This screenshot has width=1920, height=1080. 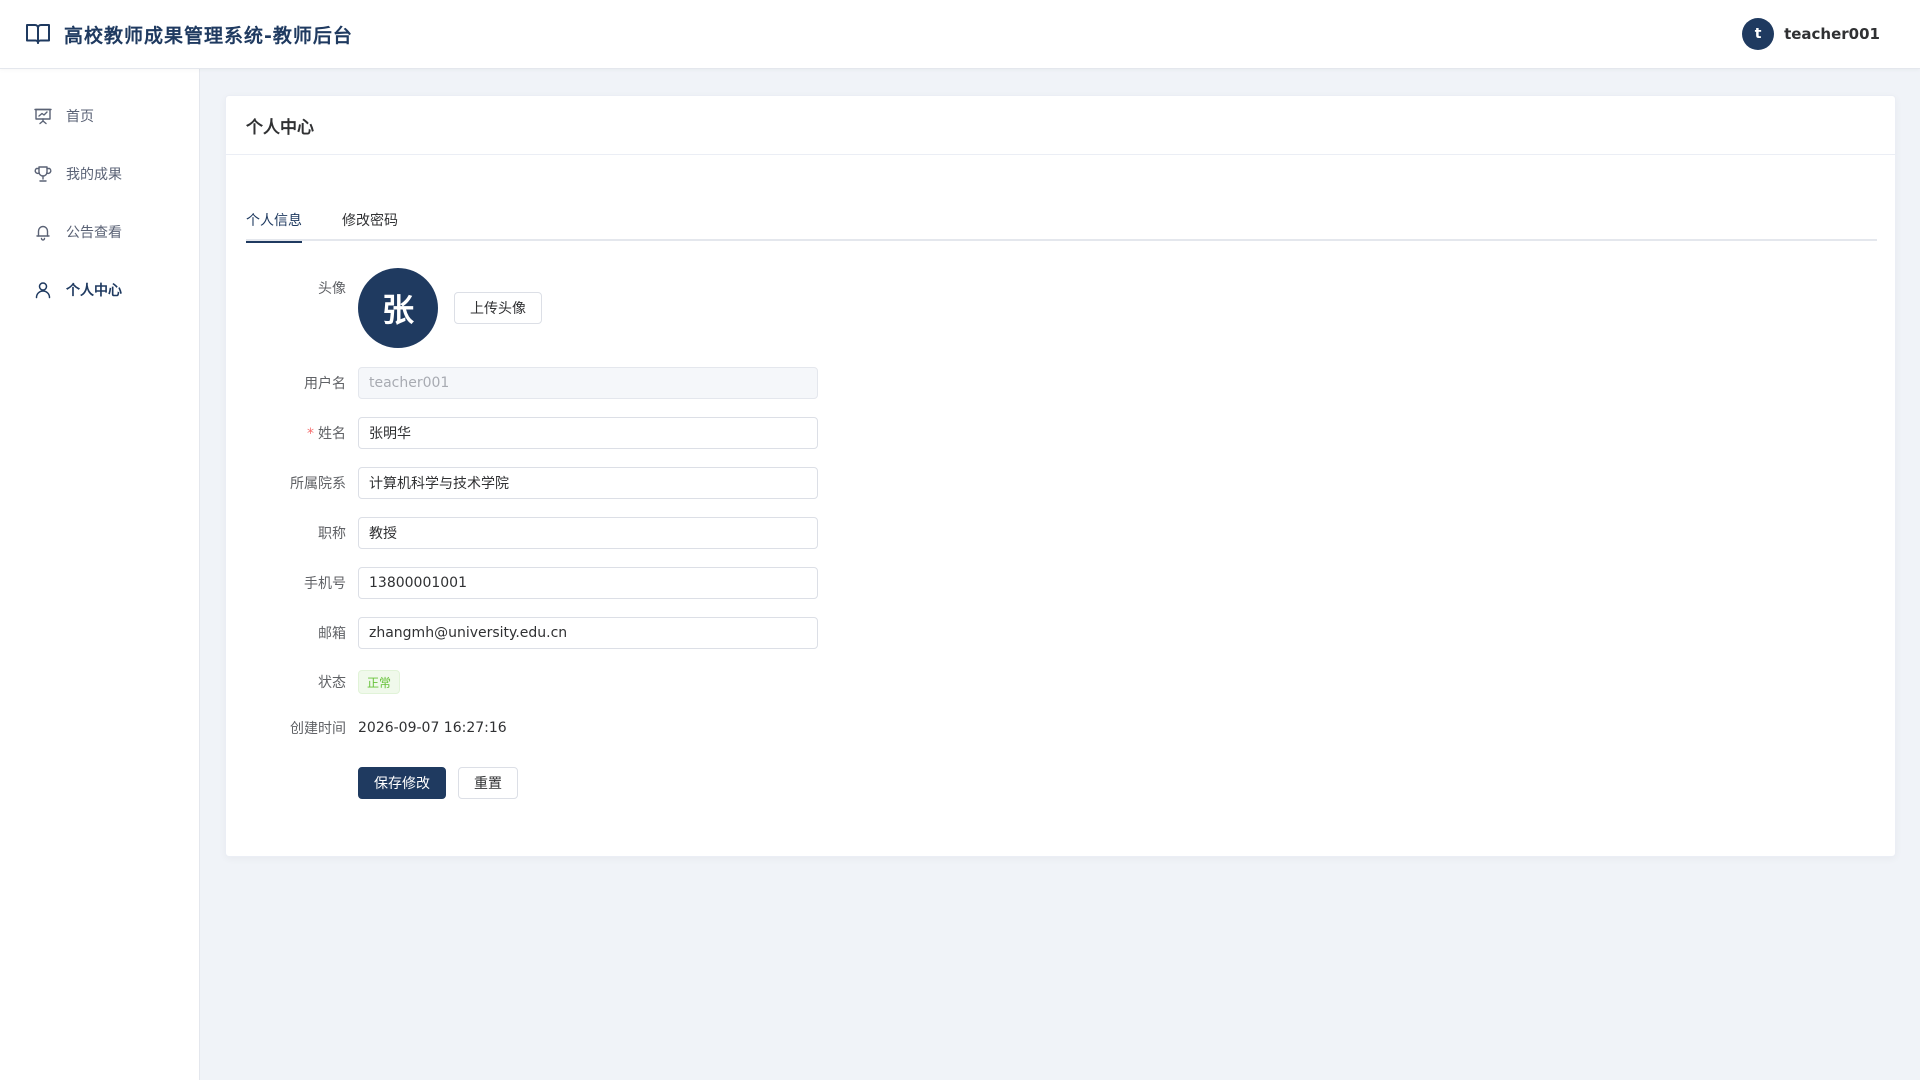 I want to click on sidebar-item-label: 公告查看, so click(x=94, y=233).